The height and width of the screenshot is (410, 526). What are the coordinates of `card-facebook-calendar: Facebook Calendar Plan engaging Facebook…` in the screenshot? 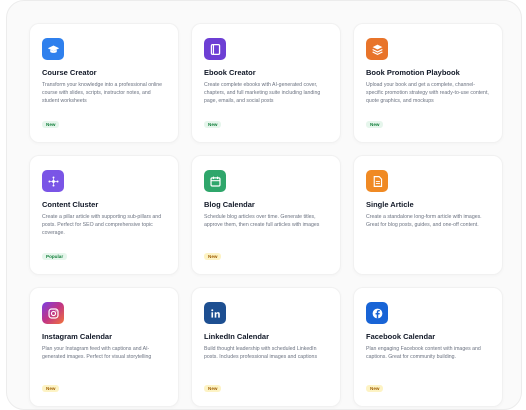 It's located at (428, 347).